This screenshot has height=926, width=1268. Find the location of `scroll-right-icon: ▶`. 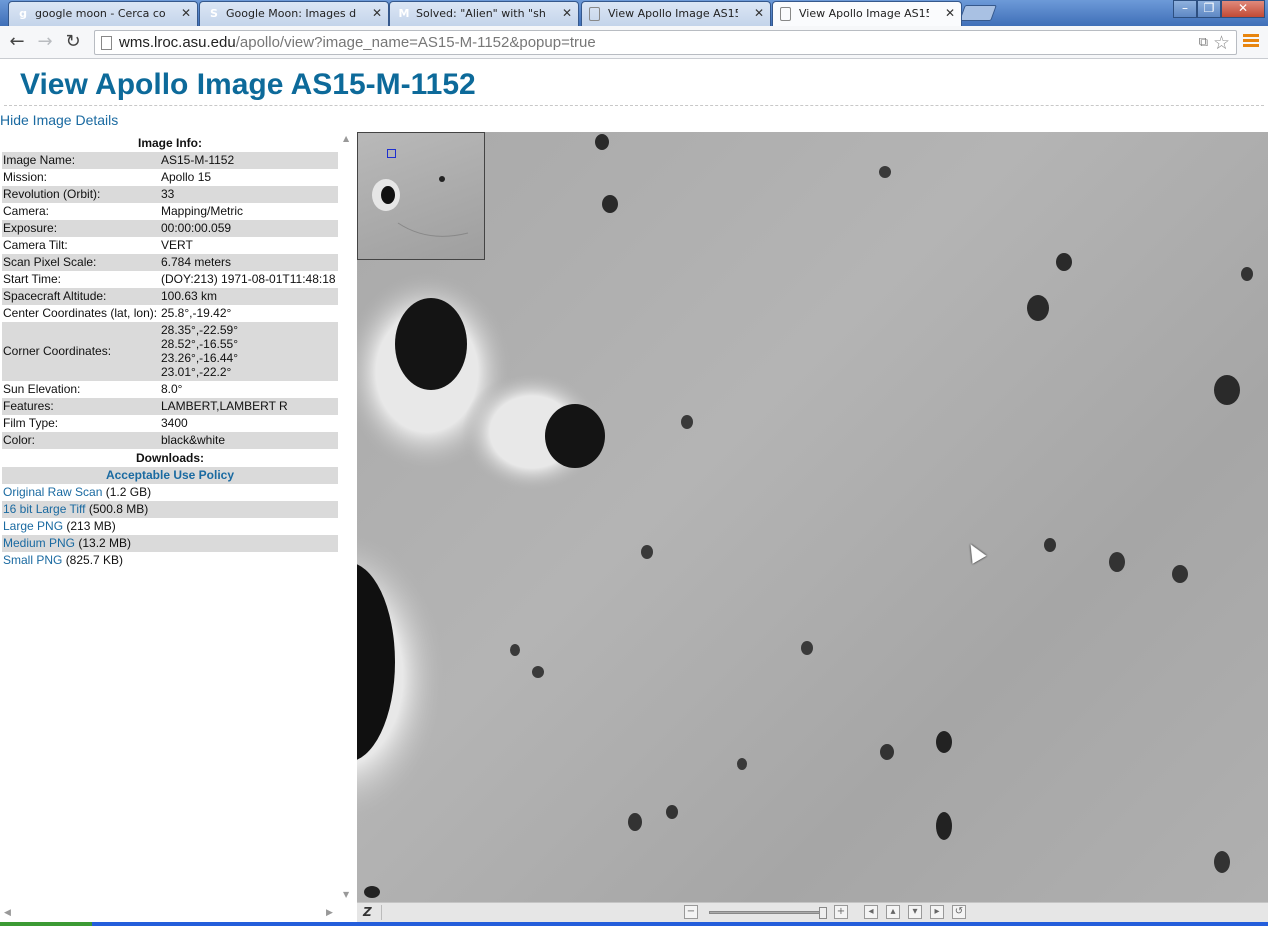

scroll-right-icon: ▶ is located at coordinates (329, 913).